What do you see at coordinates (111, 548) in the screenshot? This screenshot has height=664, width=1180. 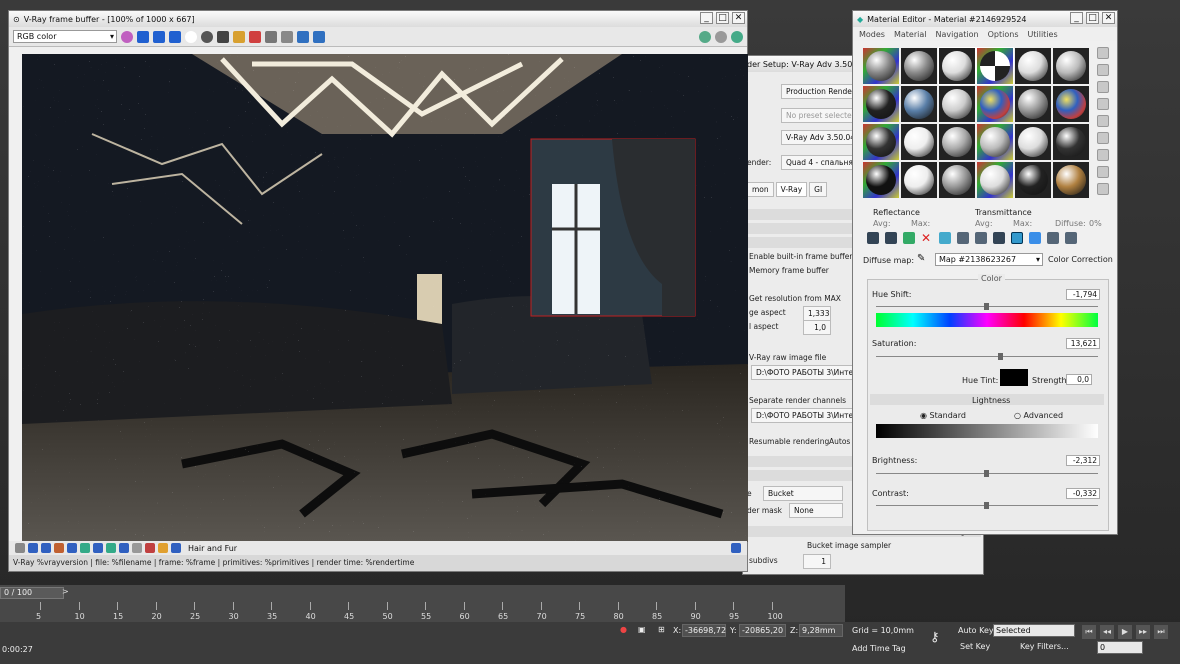 I see `ocio-icon` at bounding box center [111, 548].